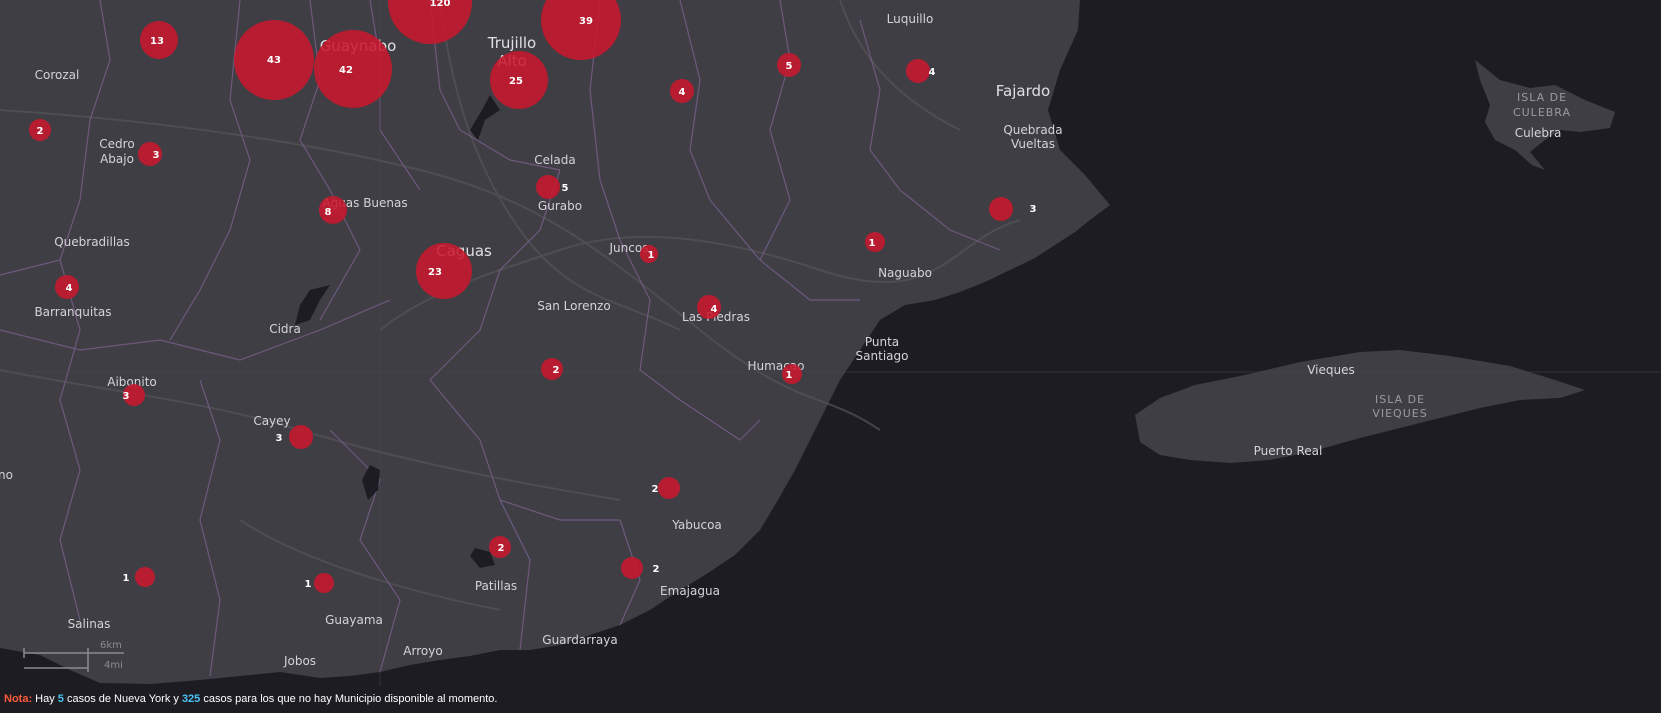  Describe the element at coordinates (328, 212) in the screenshot. I see `case-count: 8` at that location.